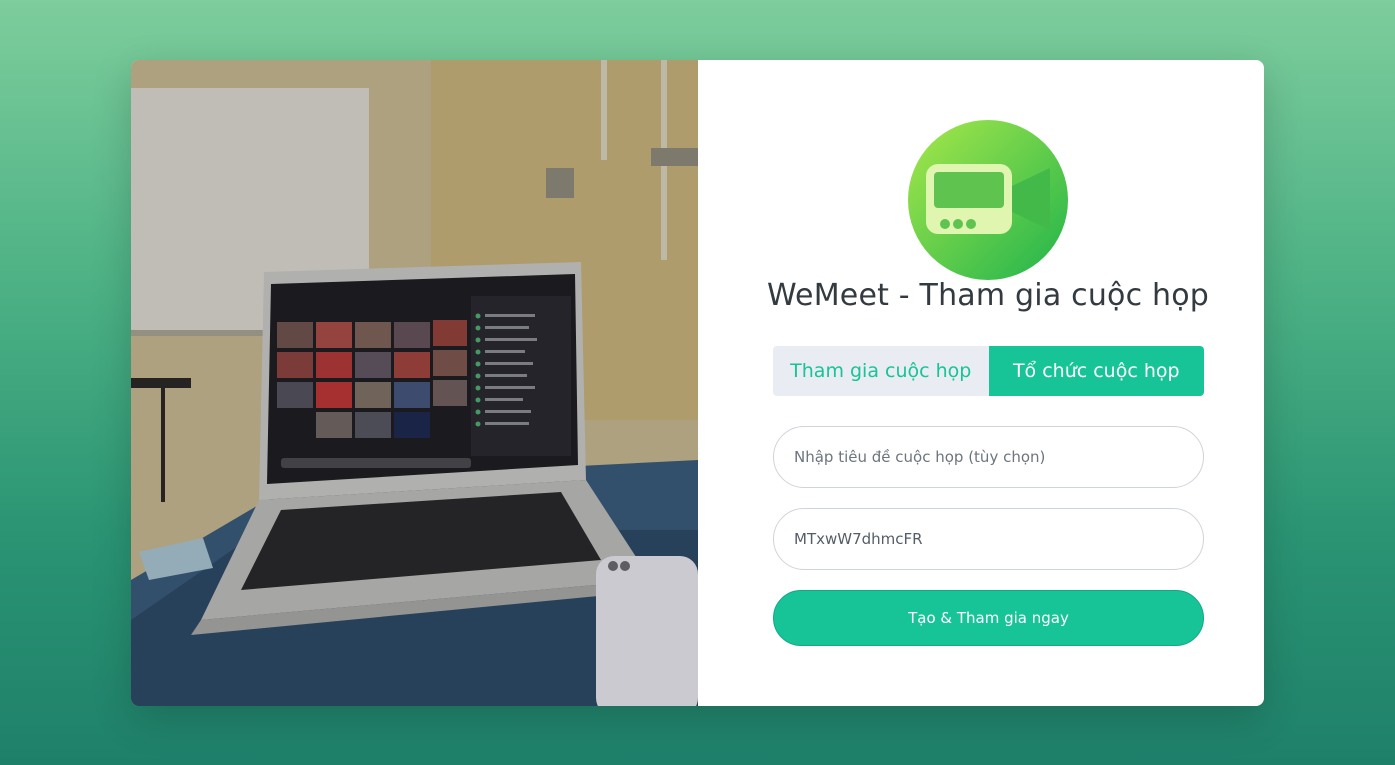 The height and width of the screenshot is (765, 1395). I want to click on mode-tabs: Tham gia cuộc họp Tổ chức cuộc họp, so click(988, 371).